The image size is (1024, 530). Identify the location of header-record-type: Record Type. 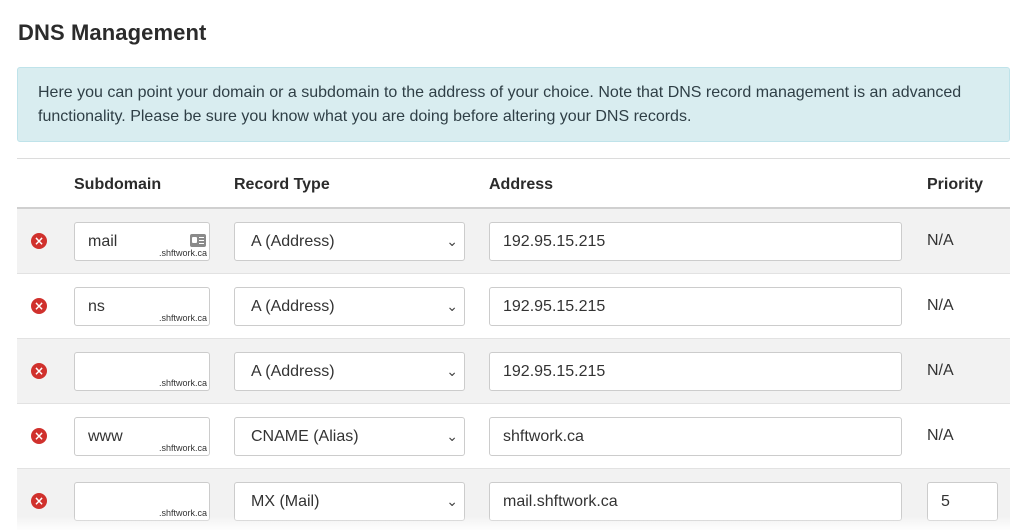
(282, 184).